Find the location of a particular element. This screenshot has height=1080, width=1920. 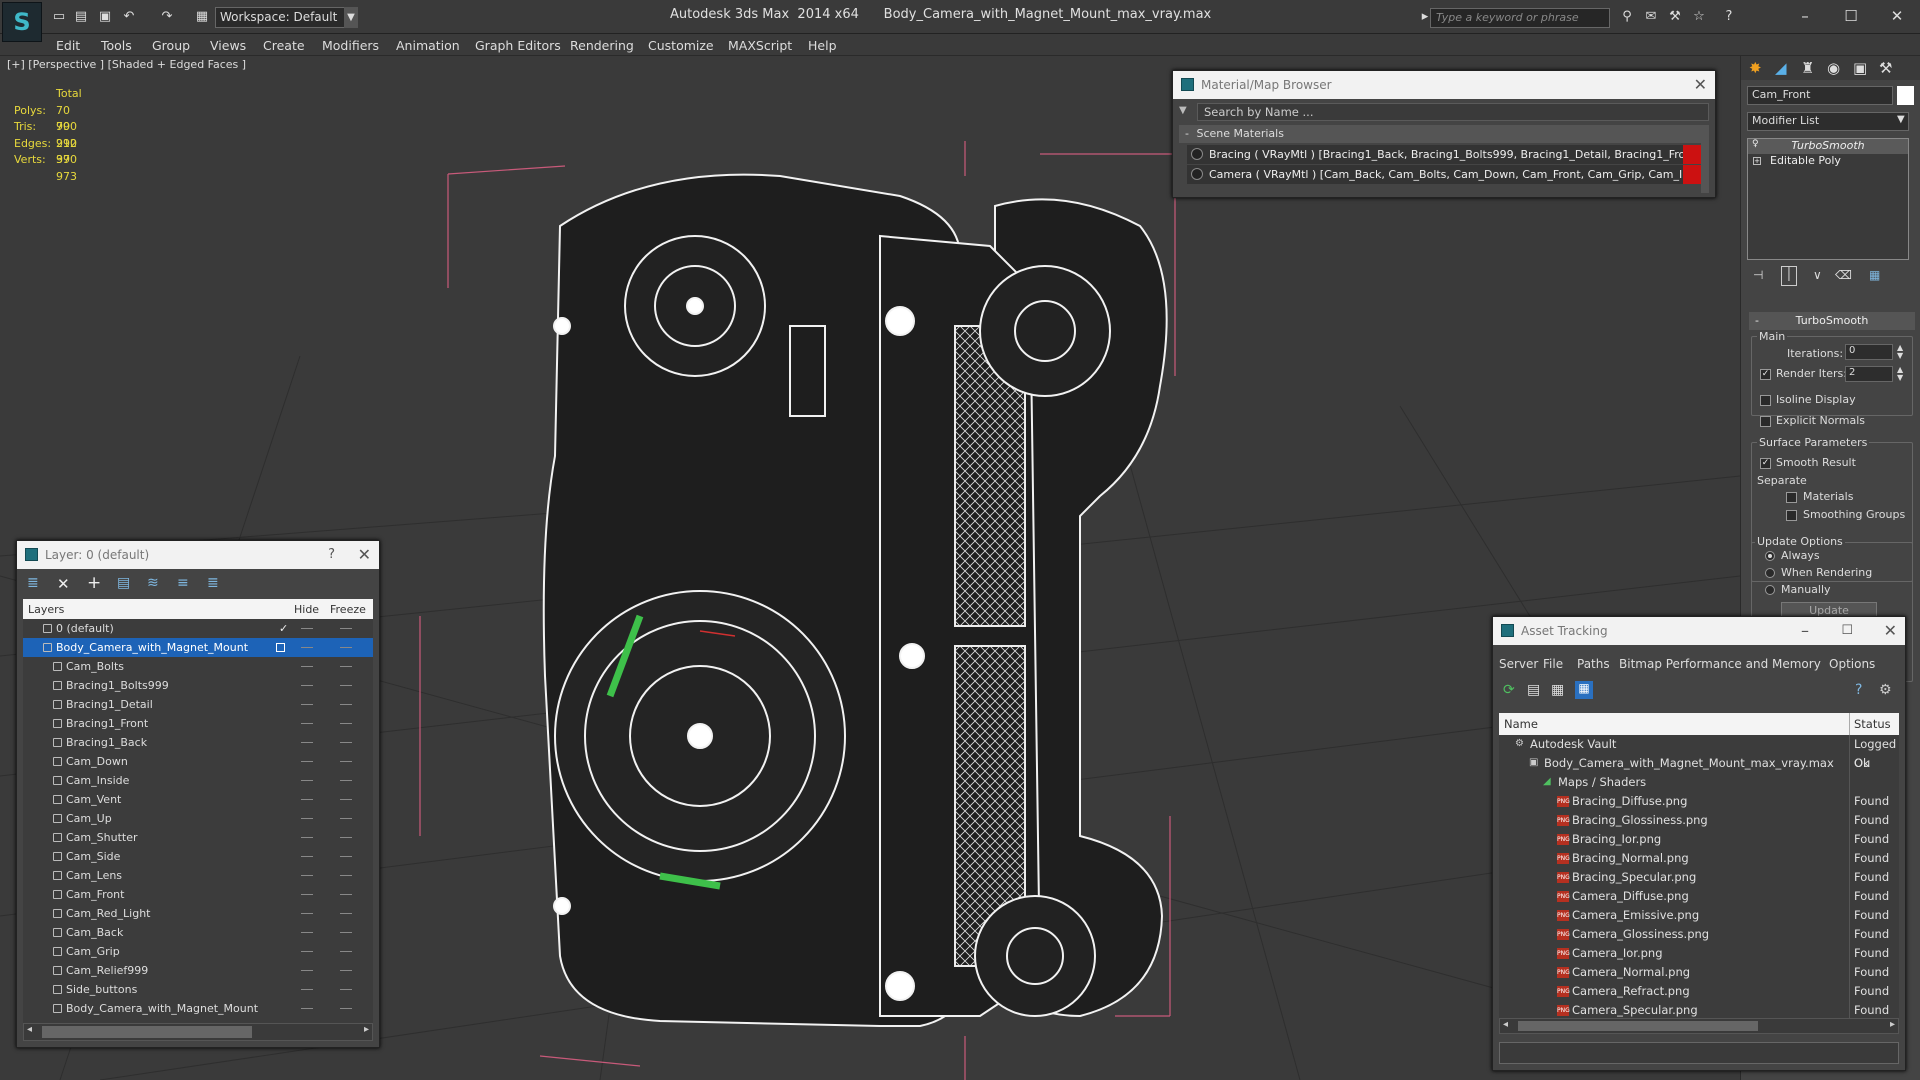

menu-maxscript: MAXScript is located at coordinates (760, 45).